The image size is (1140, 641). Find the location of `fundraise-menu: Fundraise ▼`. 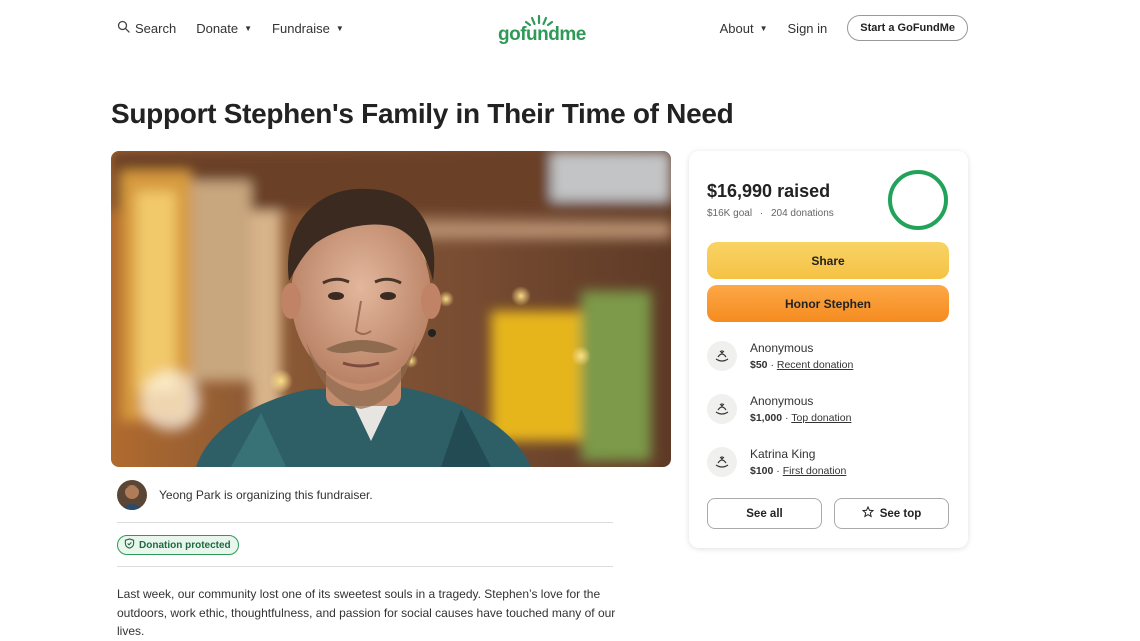

fundraise-menu: Fundraise ▼ is located at coordinates (308, 28).